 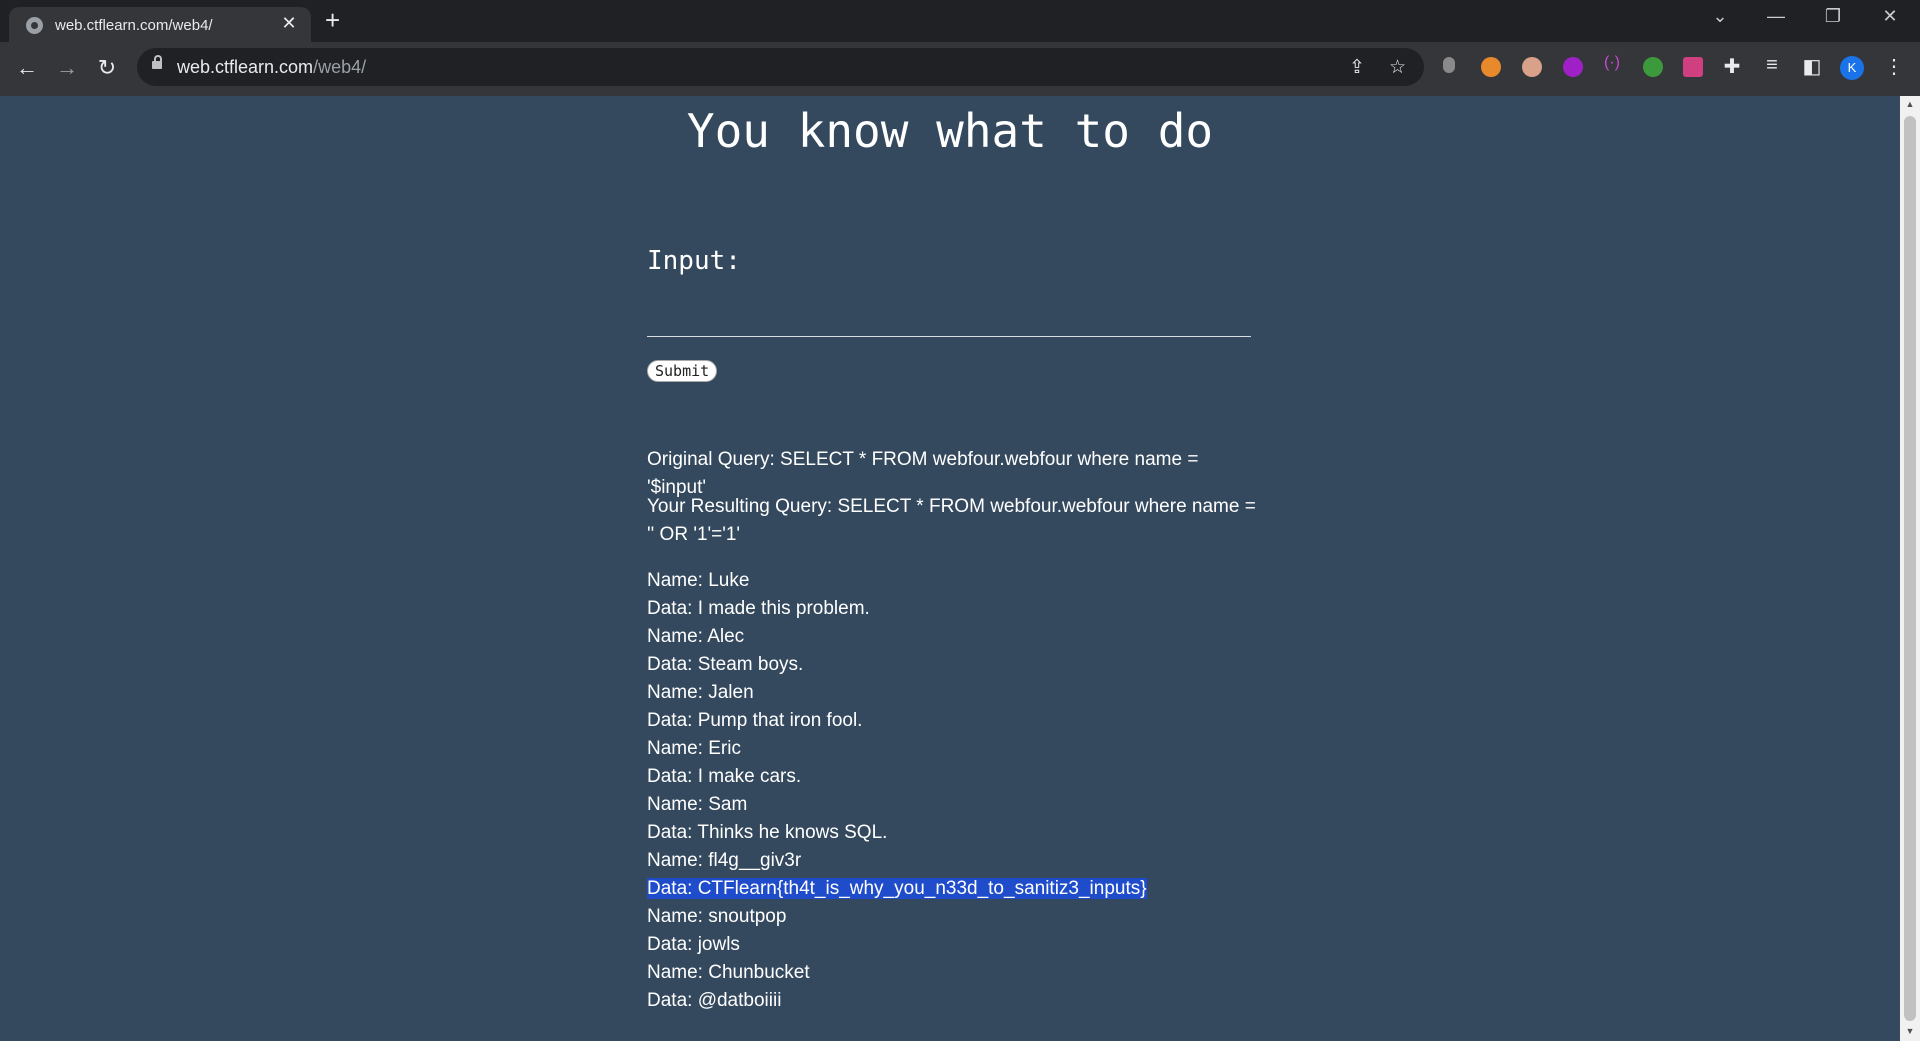 What do you see at coordinates (682, 371) in the screenshot?
I see `submit-button: Submit` at bounding box center [682, 371].